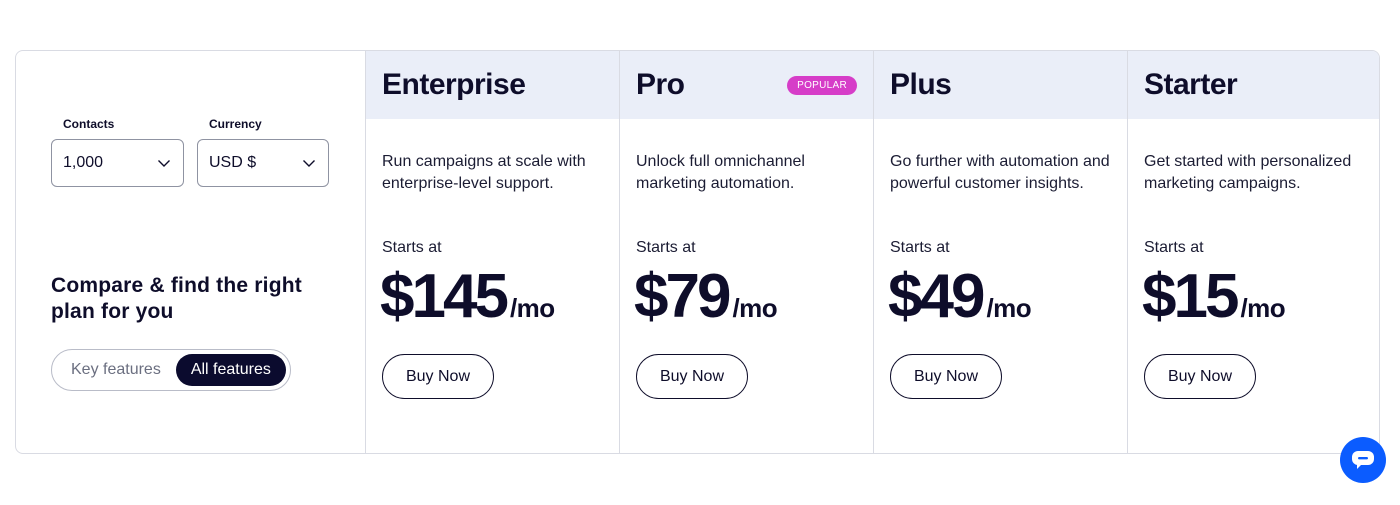 The image size is (1400, 505). I want to click on plan-price: $145, so click(444, 296).